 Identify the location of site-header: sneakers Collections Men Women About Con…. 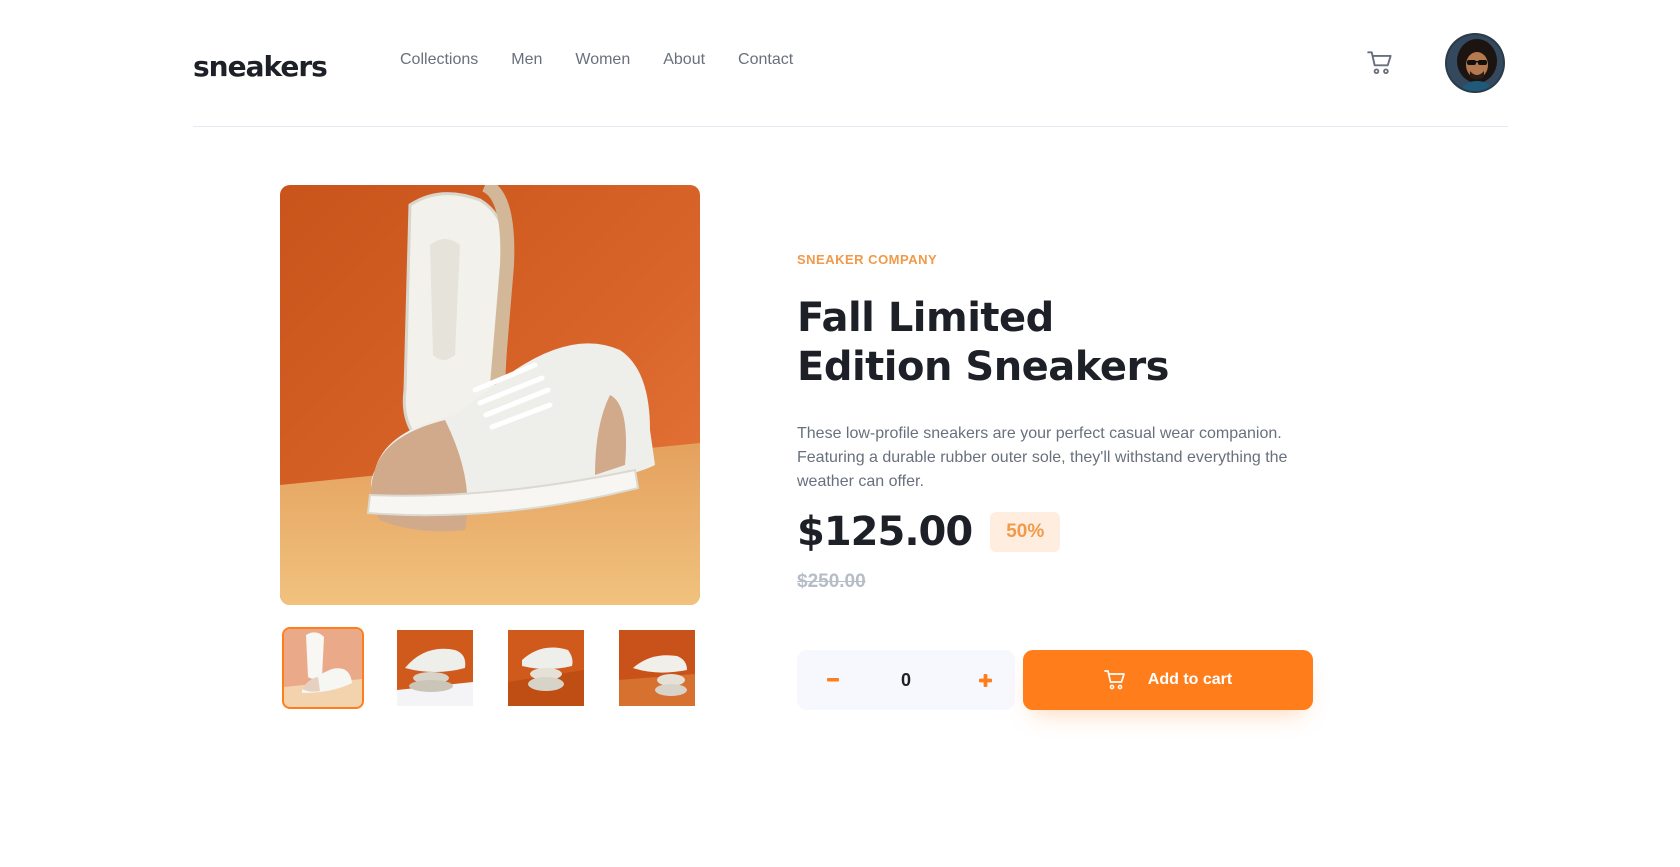
(850, 63).